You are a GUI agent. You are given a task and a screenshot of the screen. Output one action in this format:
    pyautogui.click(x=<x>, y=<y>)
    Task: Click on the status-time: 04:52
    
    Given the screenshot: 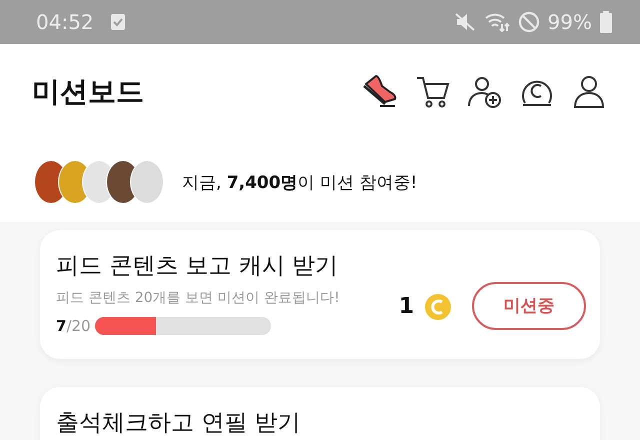 What is the action you would take?
    pyautogui.click(x=65, y=22)
    